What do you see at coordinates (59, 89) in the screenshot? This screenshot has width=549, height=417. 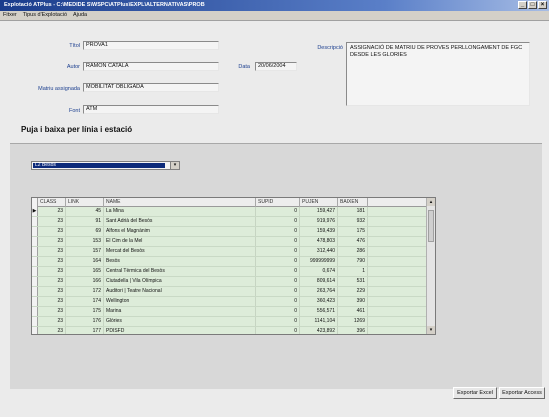 I see `matriu-label: Matriu assignada` at bounding box center [59, 89].